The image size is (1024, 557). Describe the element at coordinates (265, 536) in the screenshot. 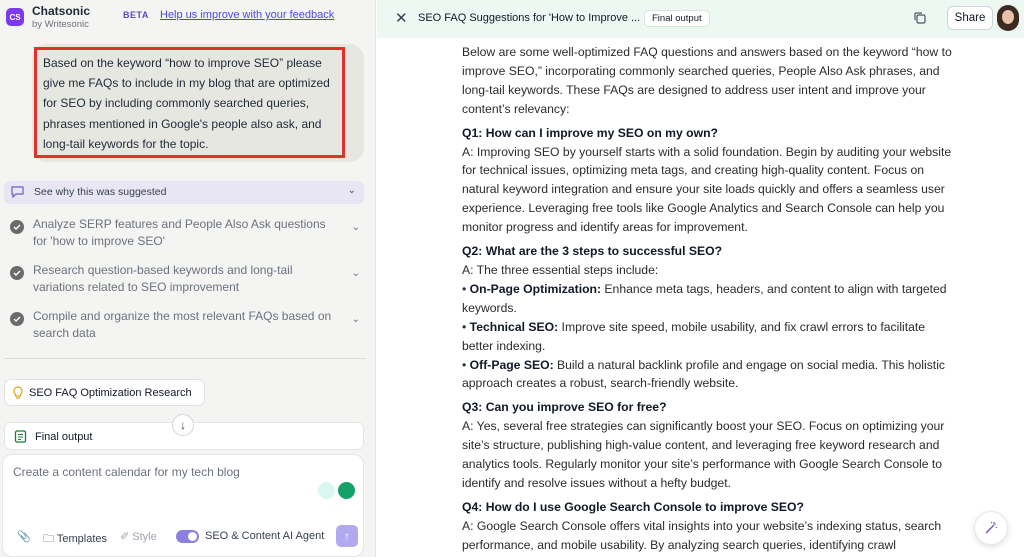

I see `agent-label: SEO & Content AI Agent` at that location.